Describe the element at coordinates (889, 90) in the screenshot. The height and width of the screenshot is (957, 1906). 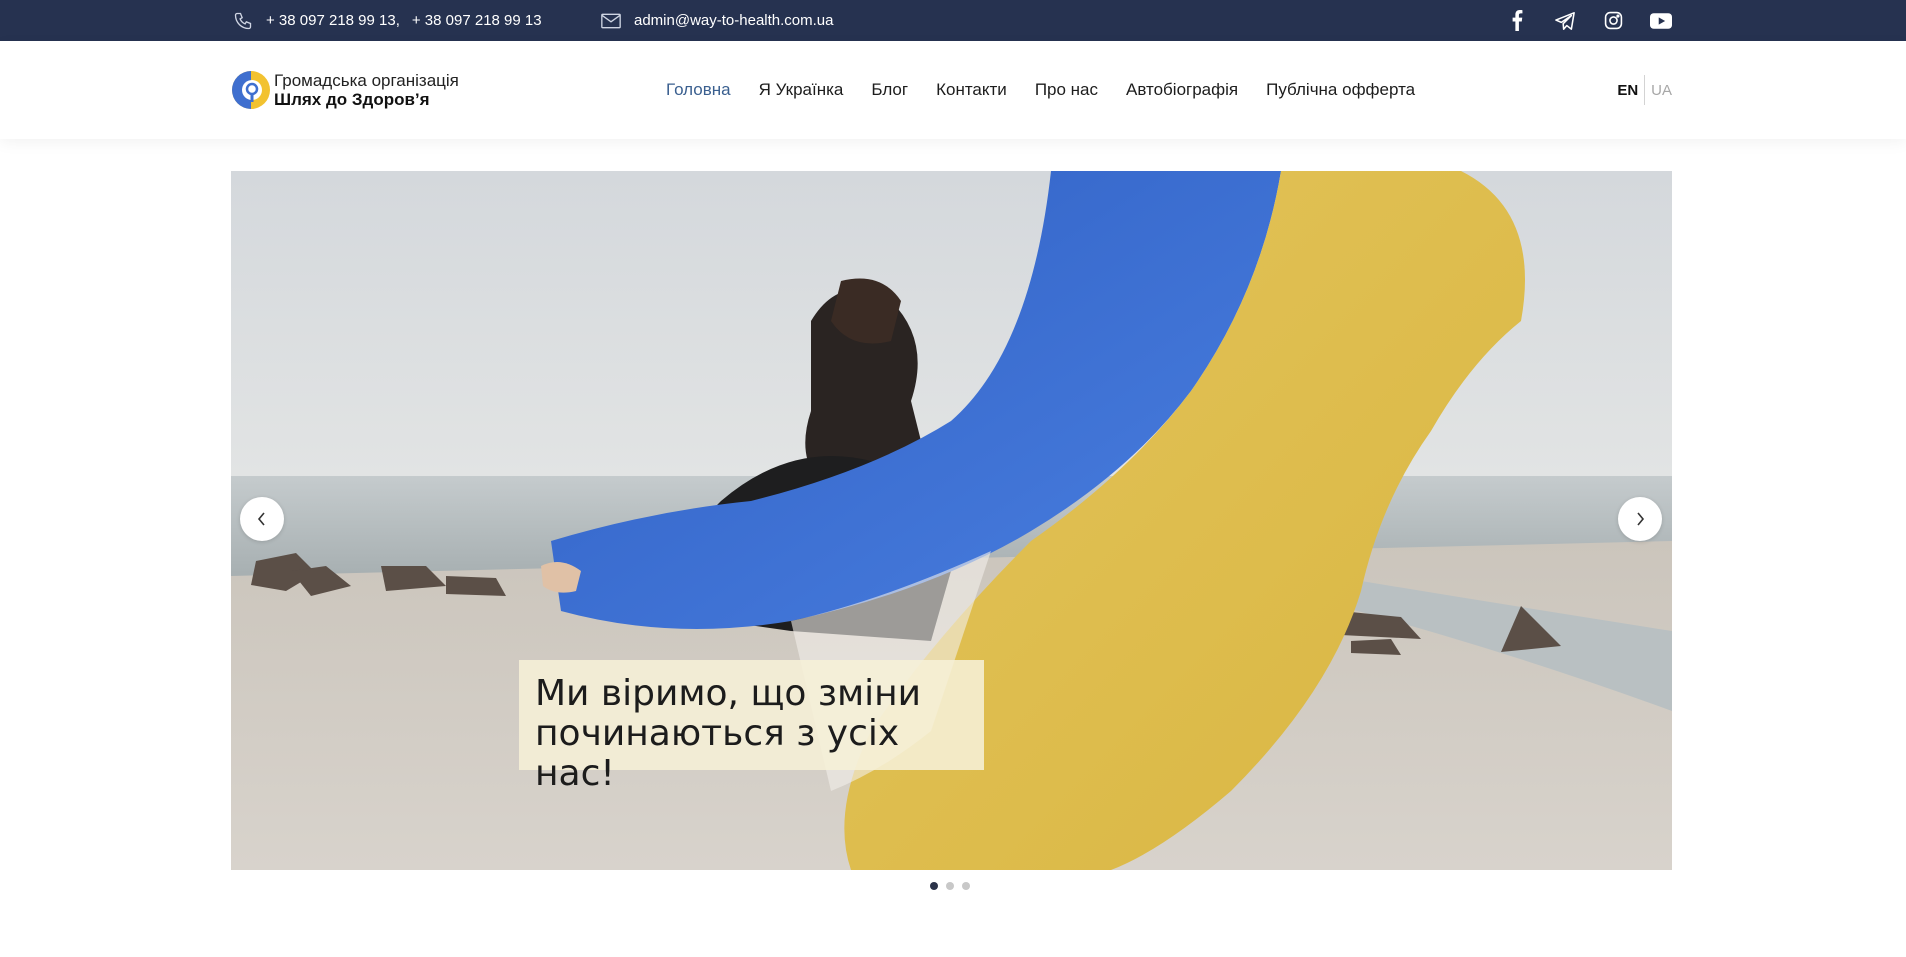
I see `nav-item-blog: Блог` at that location.